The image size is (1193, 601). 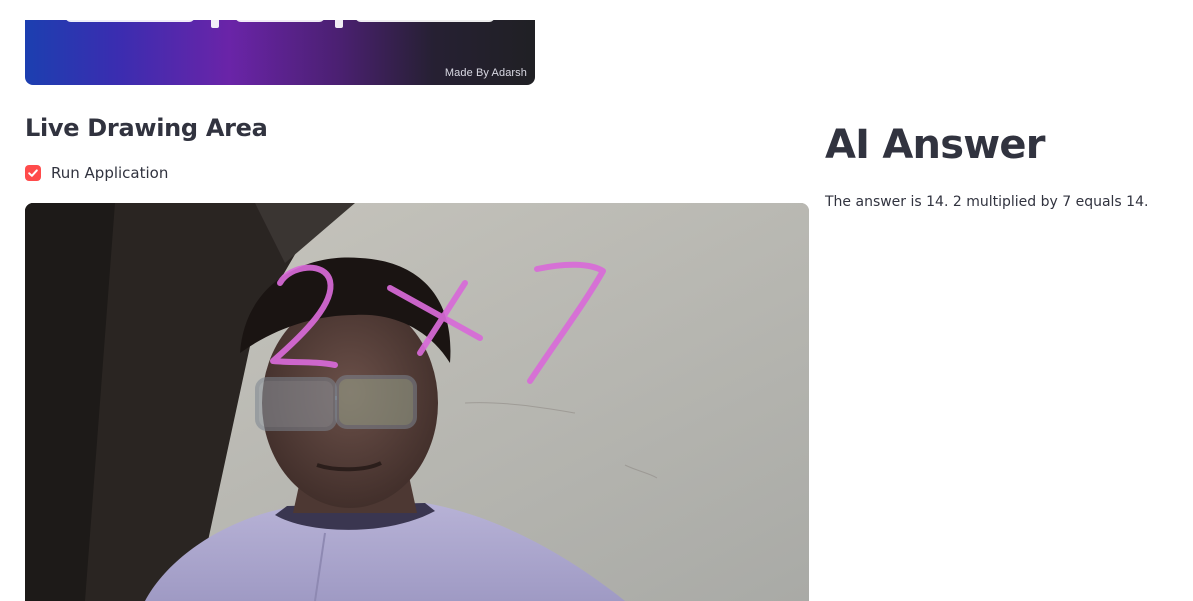 I want to click on header-banner-image: Made By Adarsh, so click(x=280, y=52).